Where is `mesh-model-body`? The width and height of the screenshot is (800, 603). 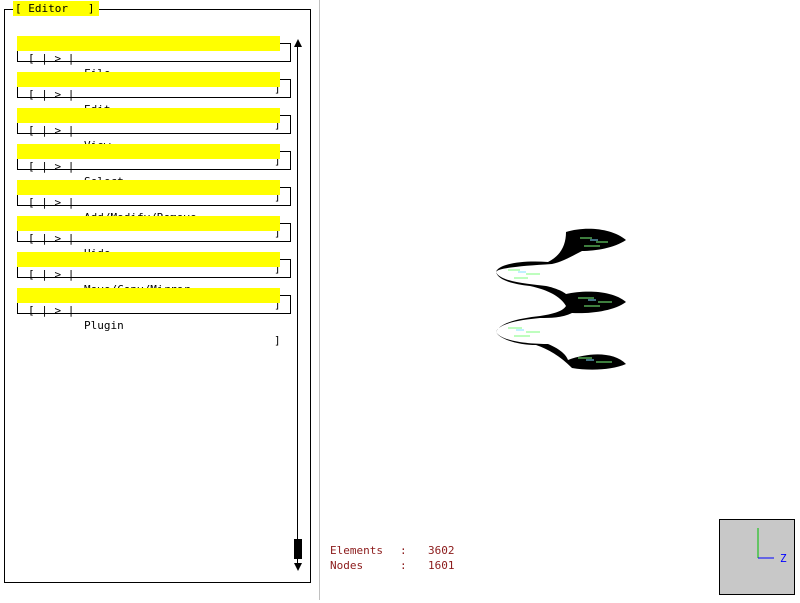
mesh-model-body is located at coordinates (561, 299).